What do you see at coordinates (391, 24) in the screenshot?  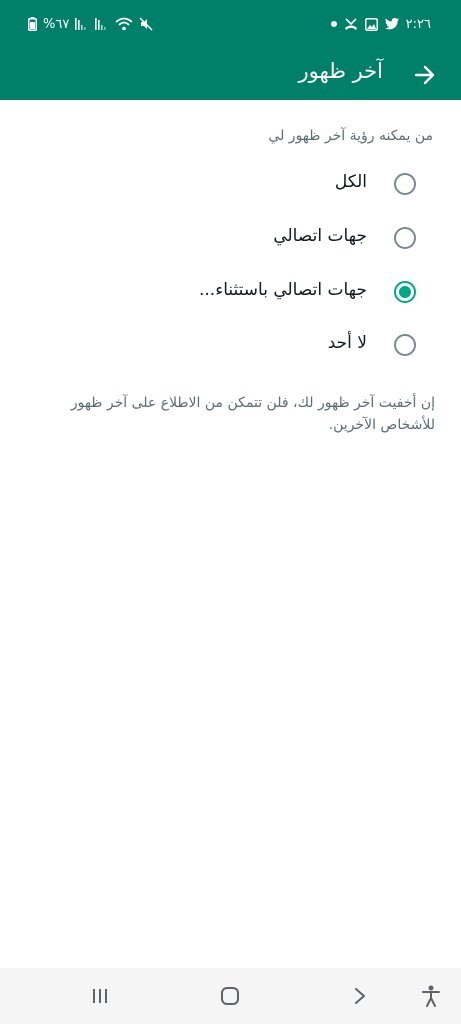 I see `twitter-icon` at bounding box center [391, 24].